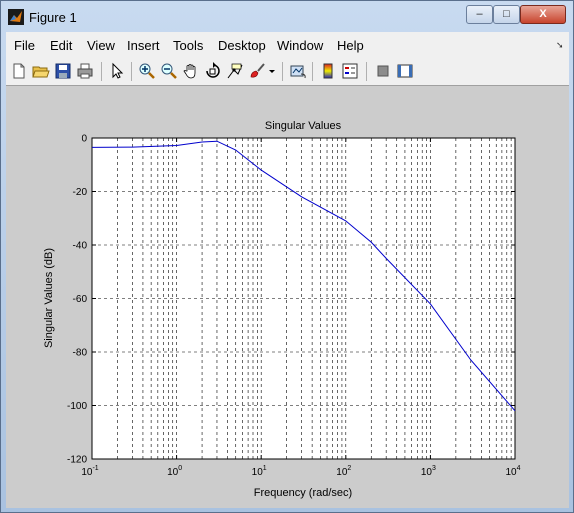 The height and width of the screenshot is (513, 574). Describe the element at coordinates (259, 471) in the screenshot. I see `x-tick-label: 101` at that location.